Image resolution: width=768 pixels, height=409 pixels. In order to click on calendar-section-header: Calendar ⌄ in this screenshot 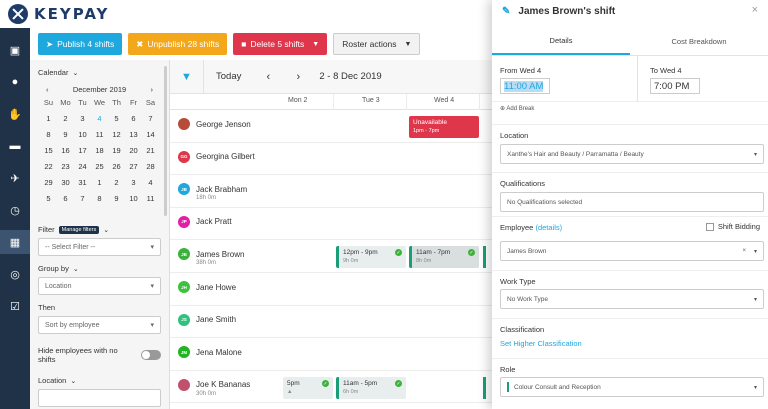, I will do `click(99, 68)`.